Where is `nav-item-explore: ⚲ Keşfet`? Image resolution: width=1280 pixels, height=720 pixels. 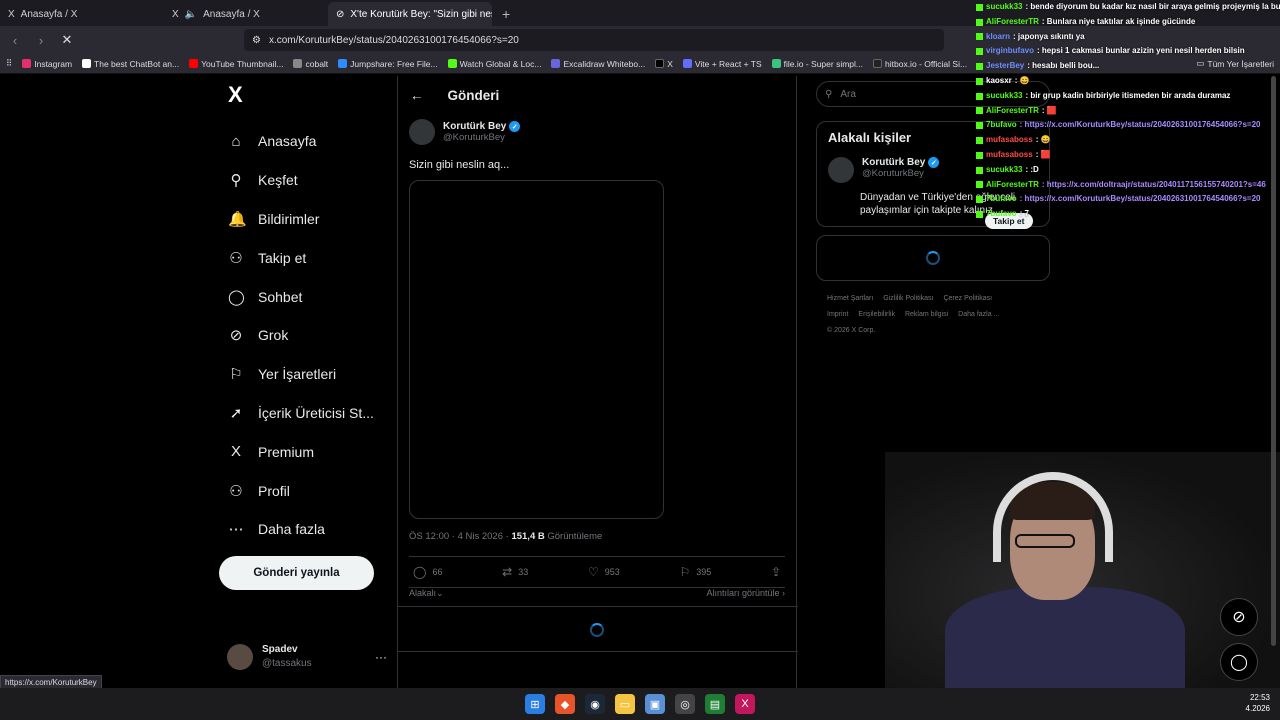 nav-item-explore: ⚲ Keşfet is located at coordinates (303, 180).